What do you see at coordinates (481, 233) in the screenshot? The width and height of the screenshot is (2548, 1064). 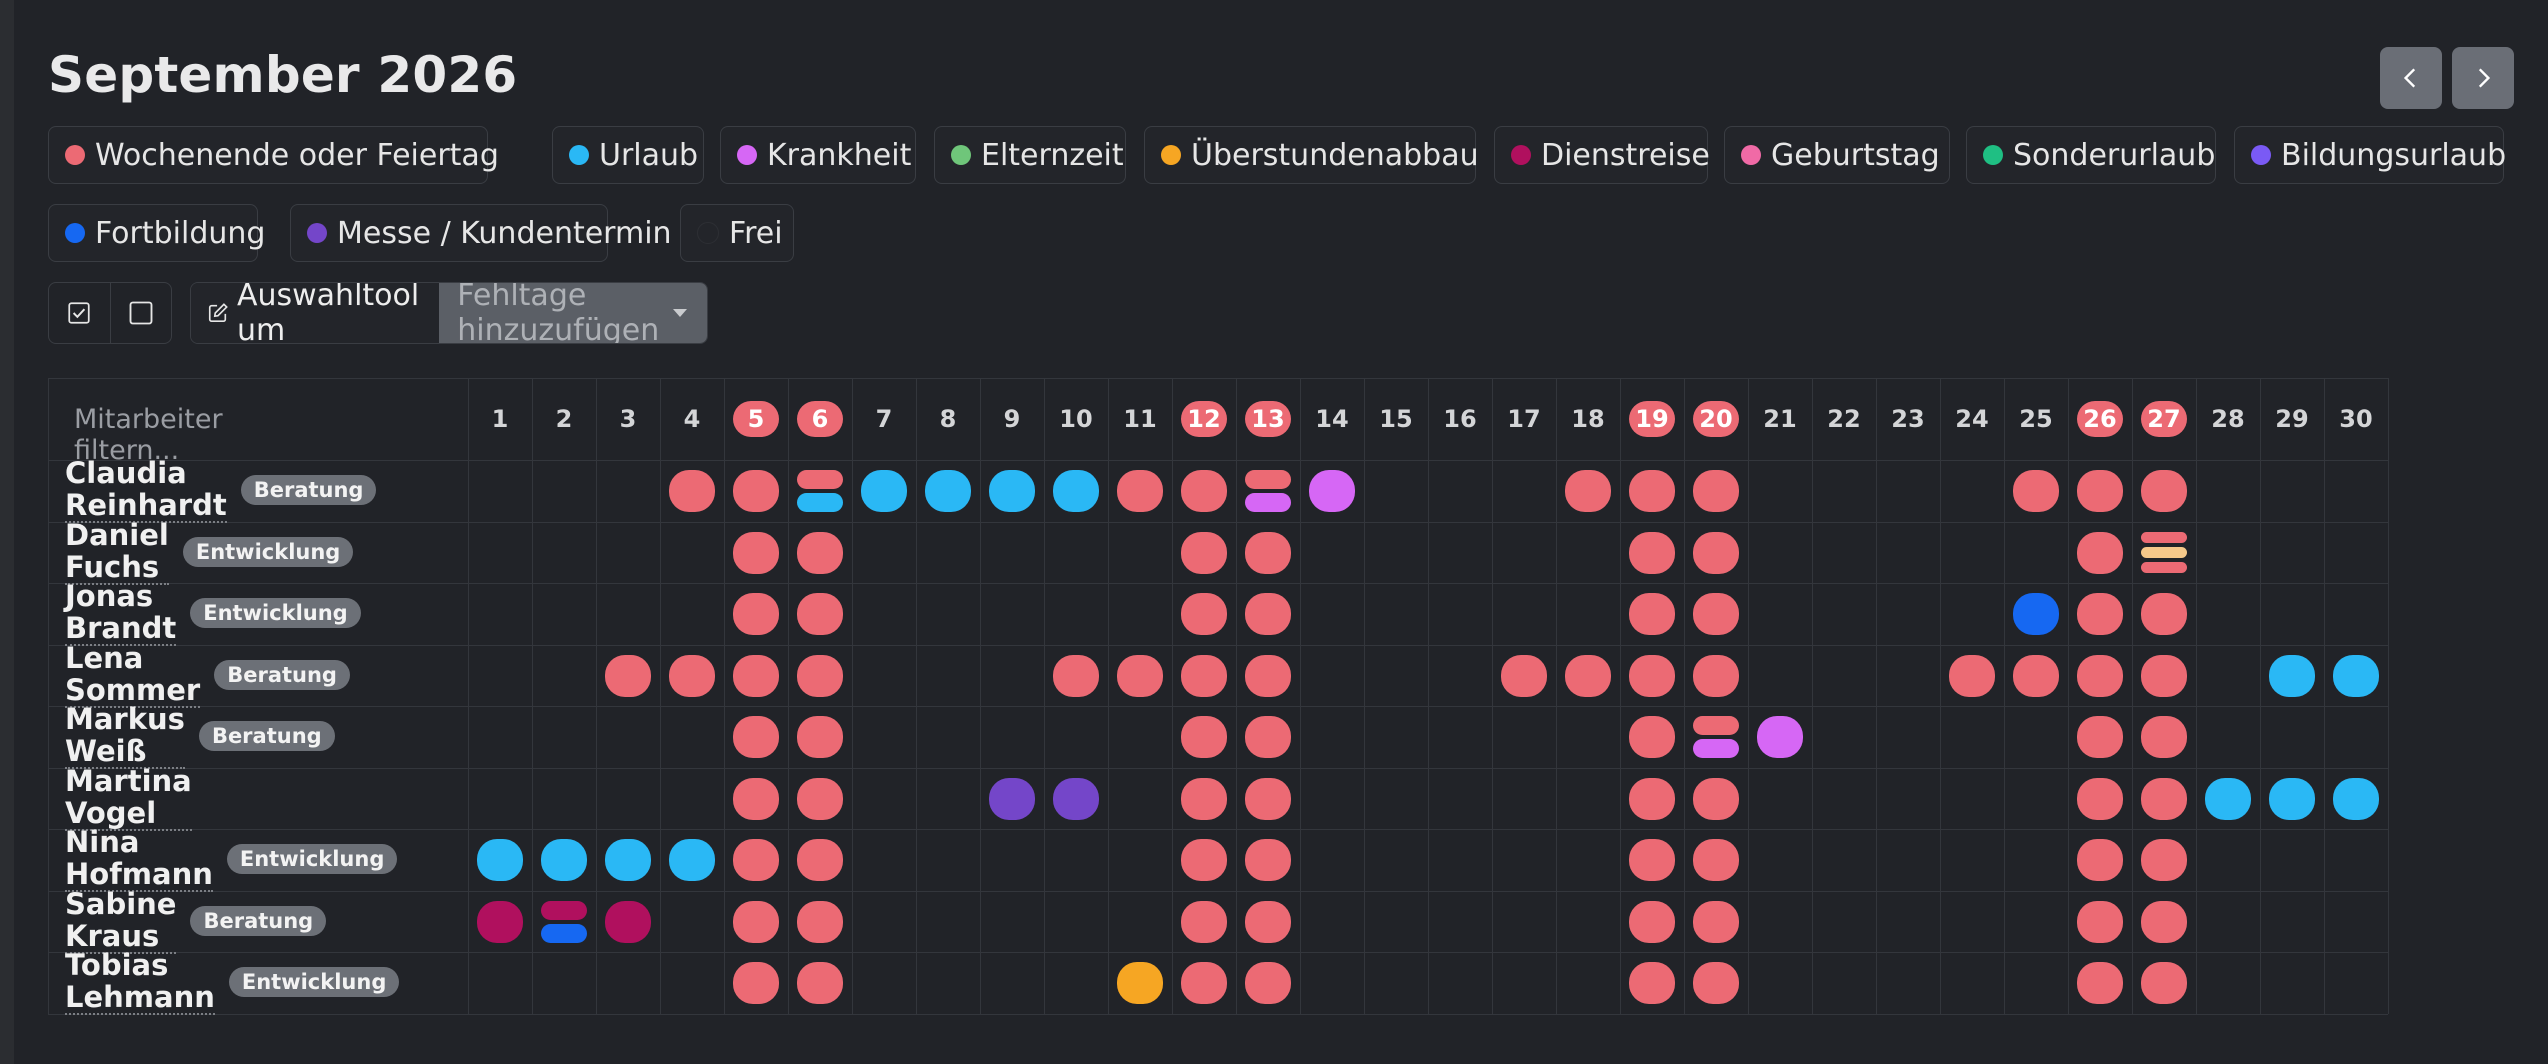 I see `legend-item-messe: Messe / Kundentermin` at bounding box center [481, 233].